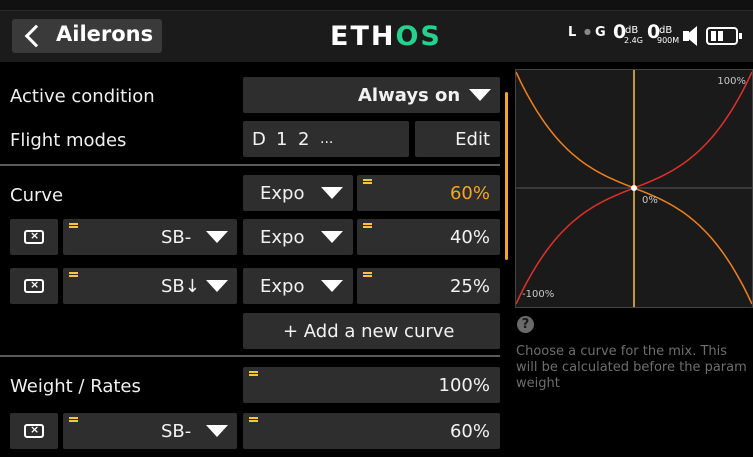 The width and height of the screenshot is (753, 457). Describe the element at coordinates (371, 385) in the screenshot. I see `weight-value-field: 100%` at that location.